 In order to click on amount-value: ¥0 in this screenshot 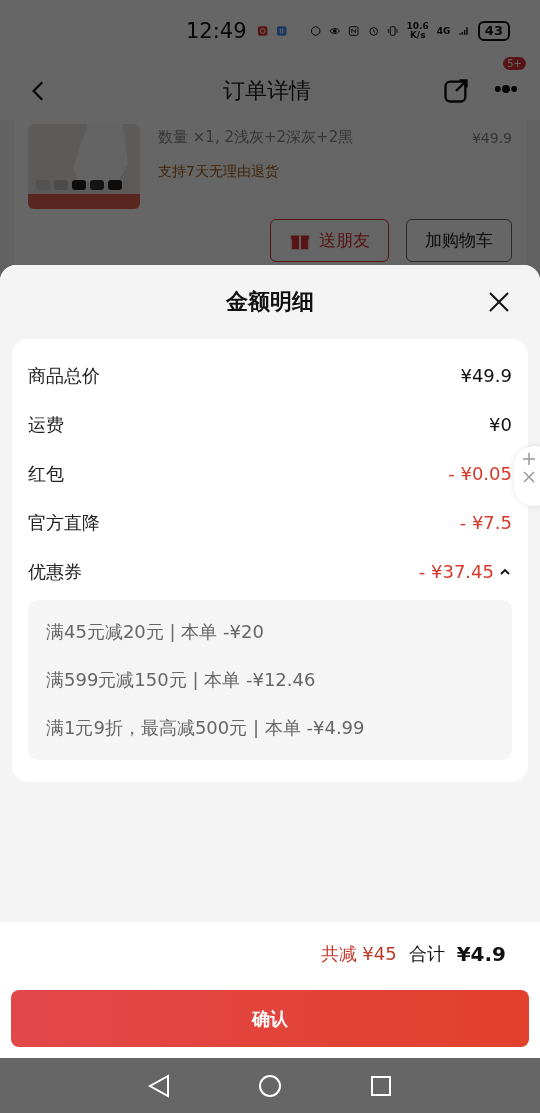, I will do `click(500, 424)`.